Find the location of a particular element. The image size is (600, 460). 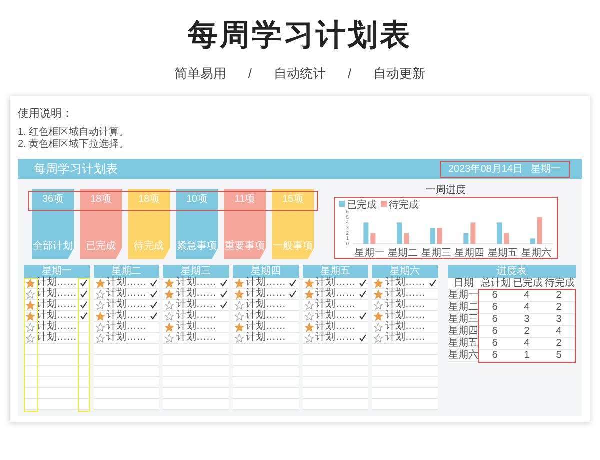

column-header: 总计划 is located at coordinates (496, 284).